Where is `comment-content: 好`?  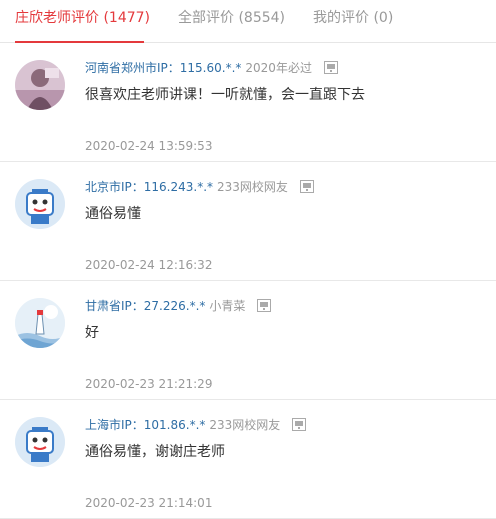
comment-content: 好 is located at coordinates (92, 333).